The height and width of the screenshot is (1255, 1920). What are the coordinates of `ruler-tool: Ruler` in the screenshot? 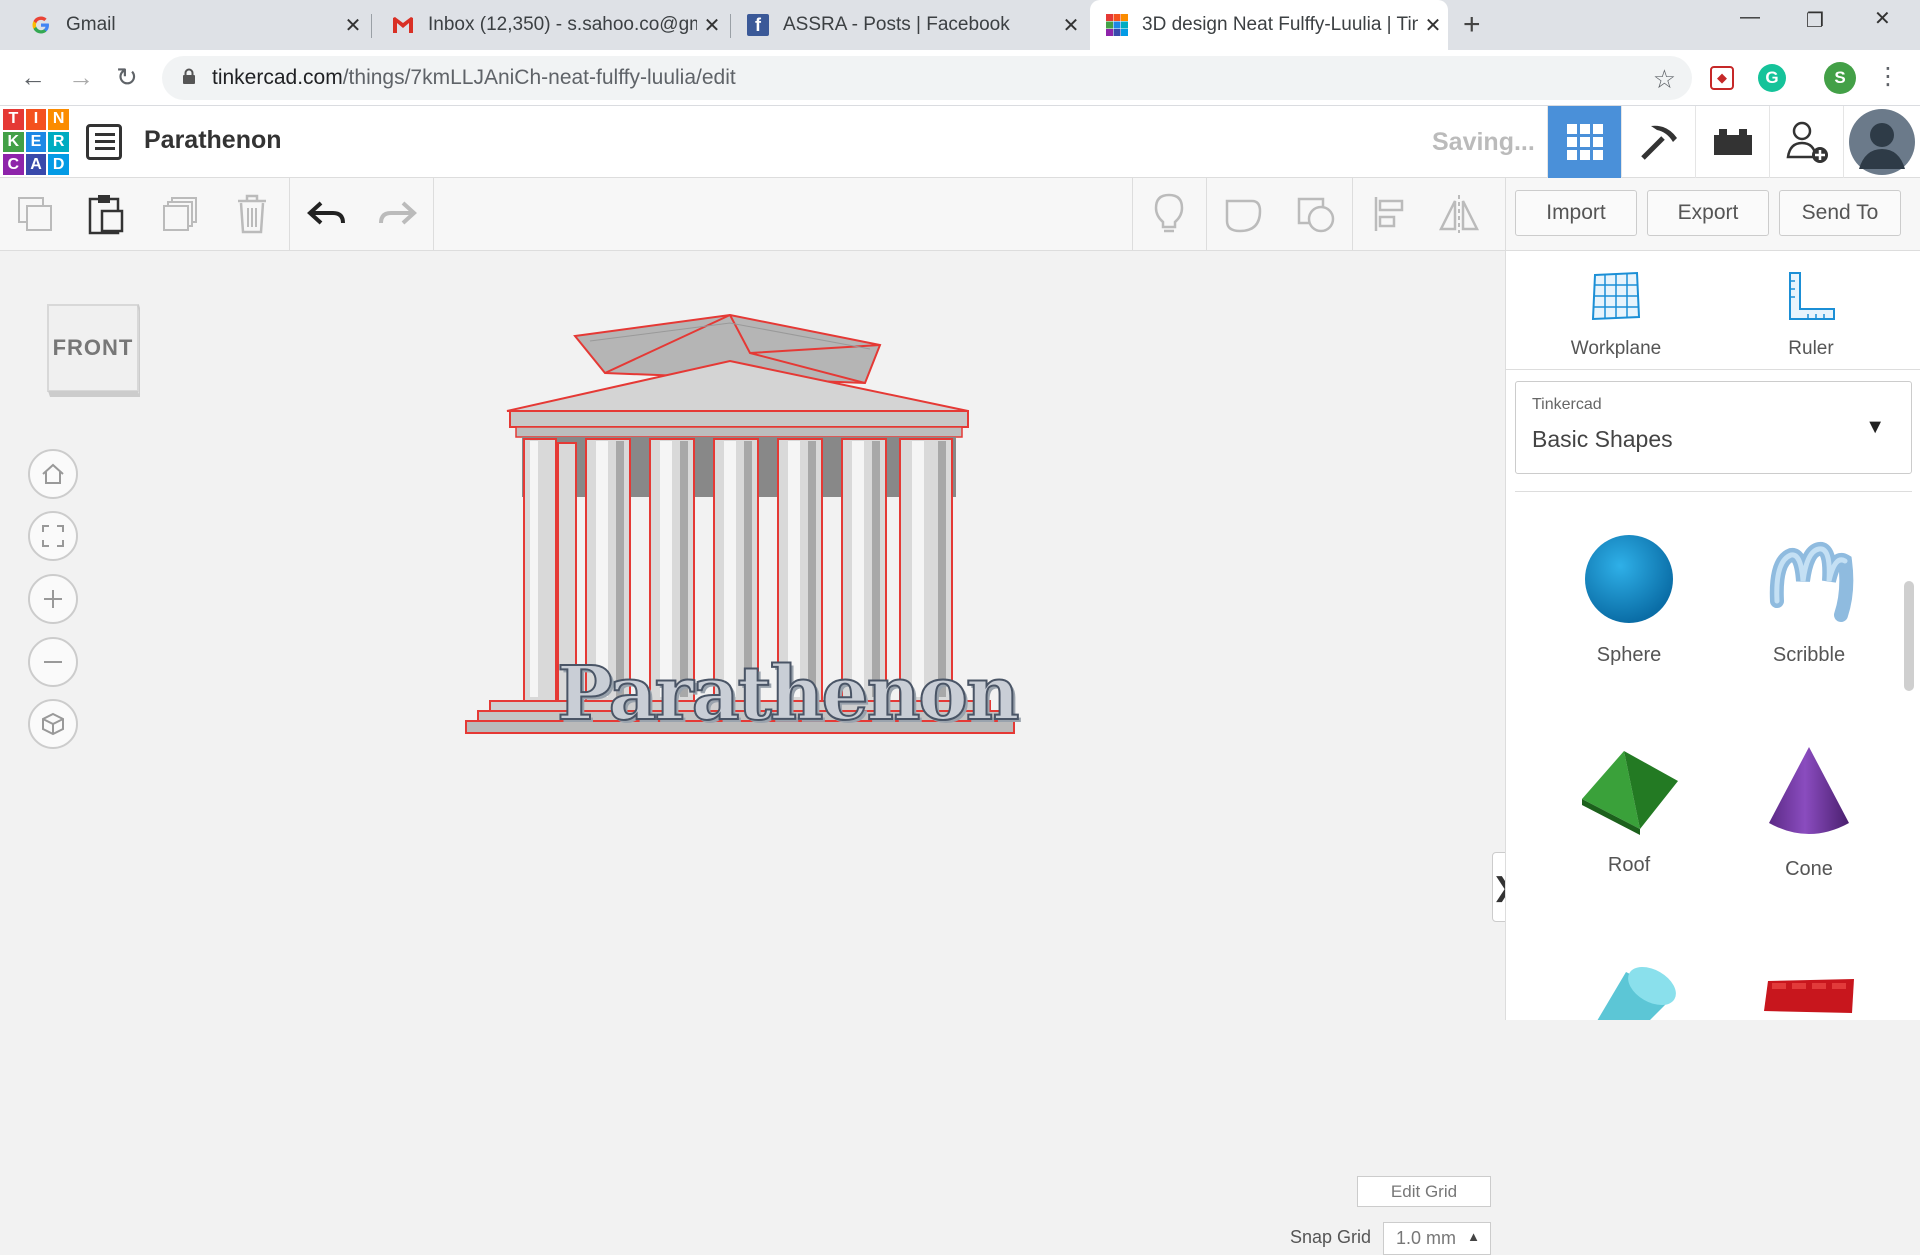 It's located at (1811, 314).